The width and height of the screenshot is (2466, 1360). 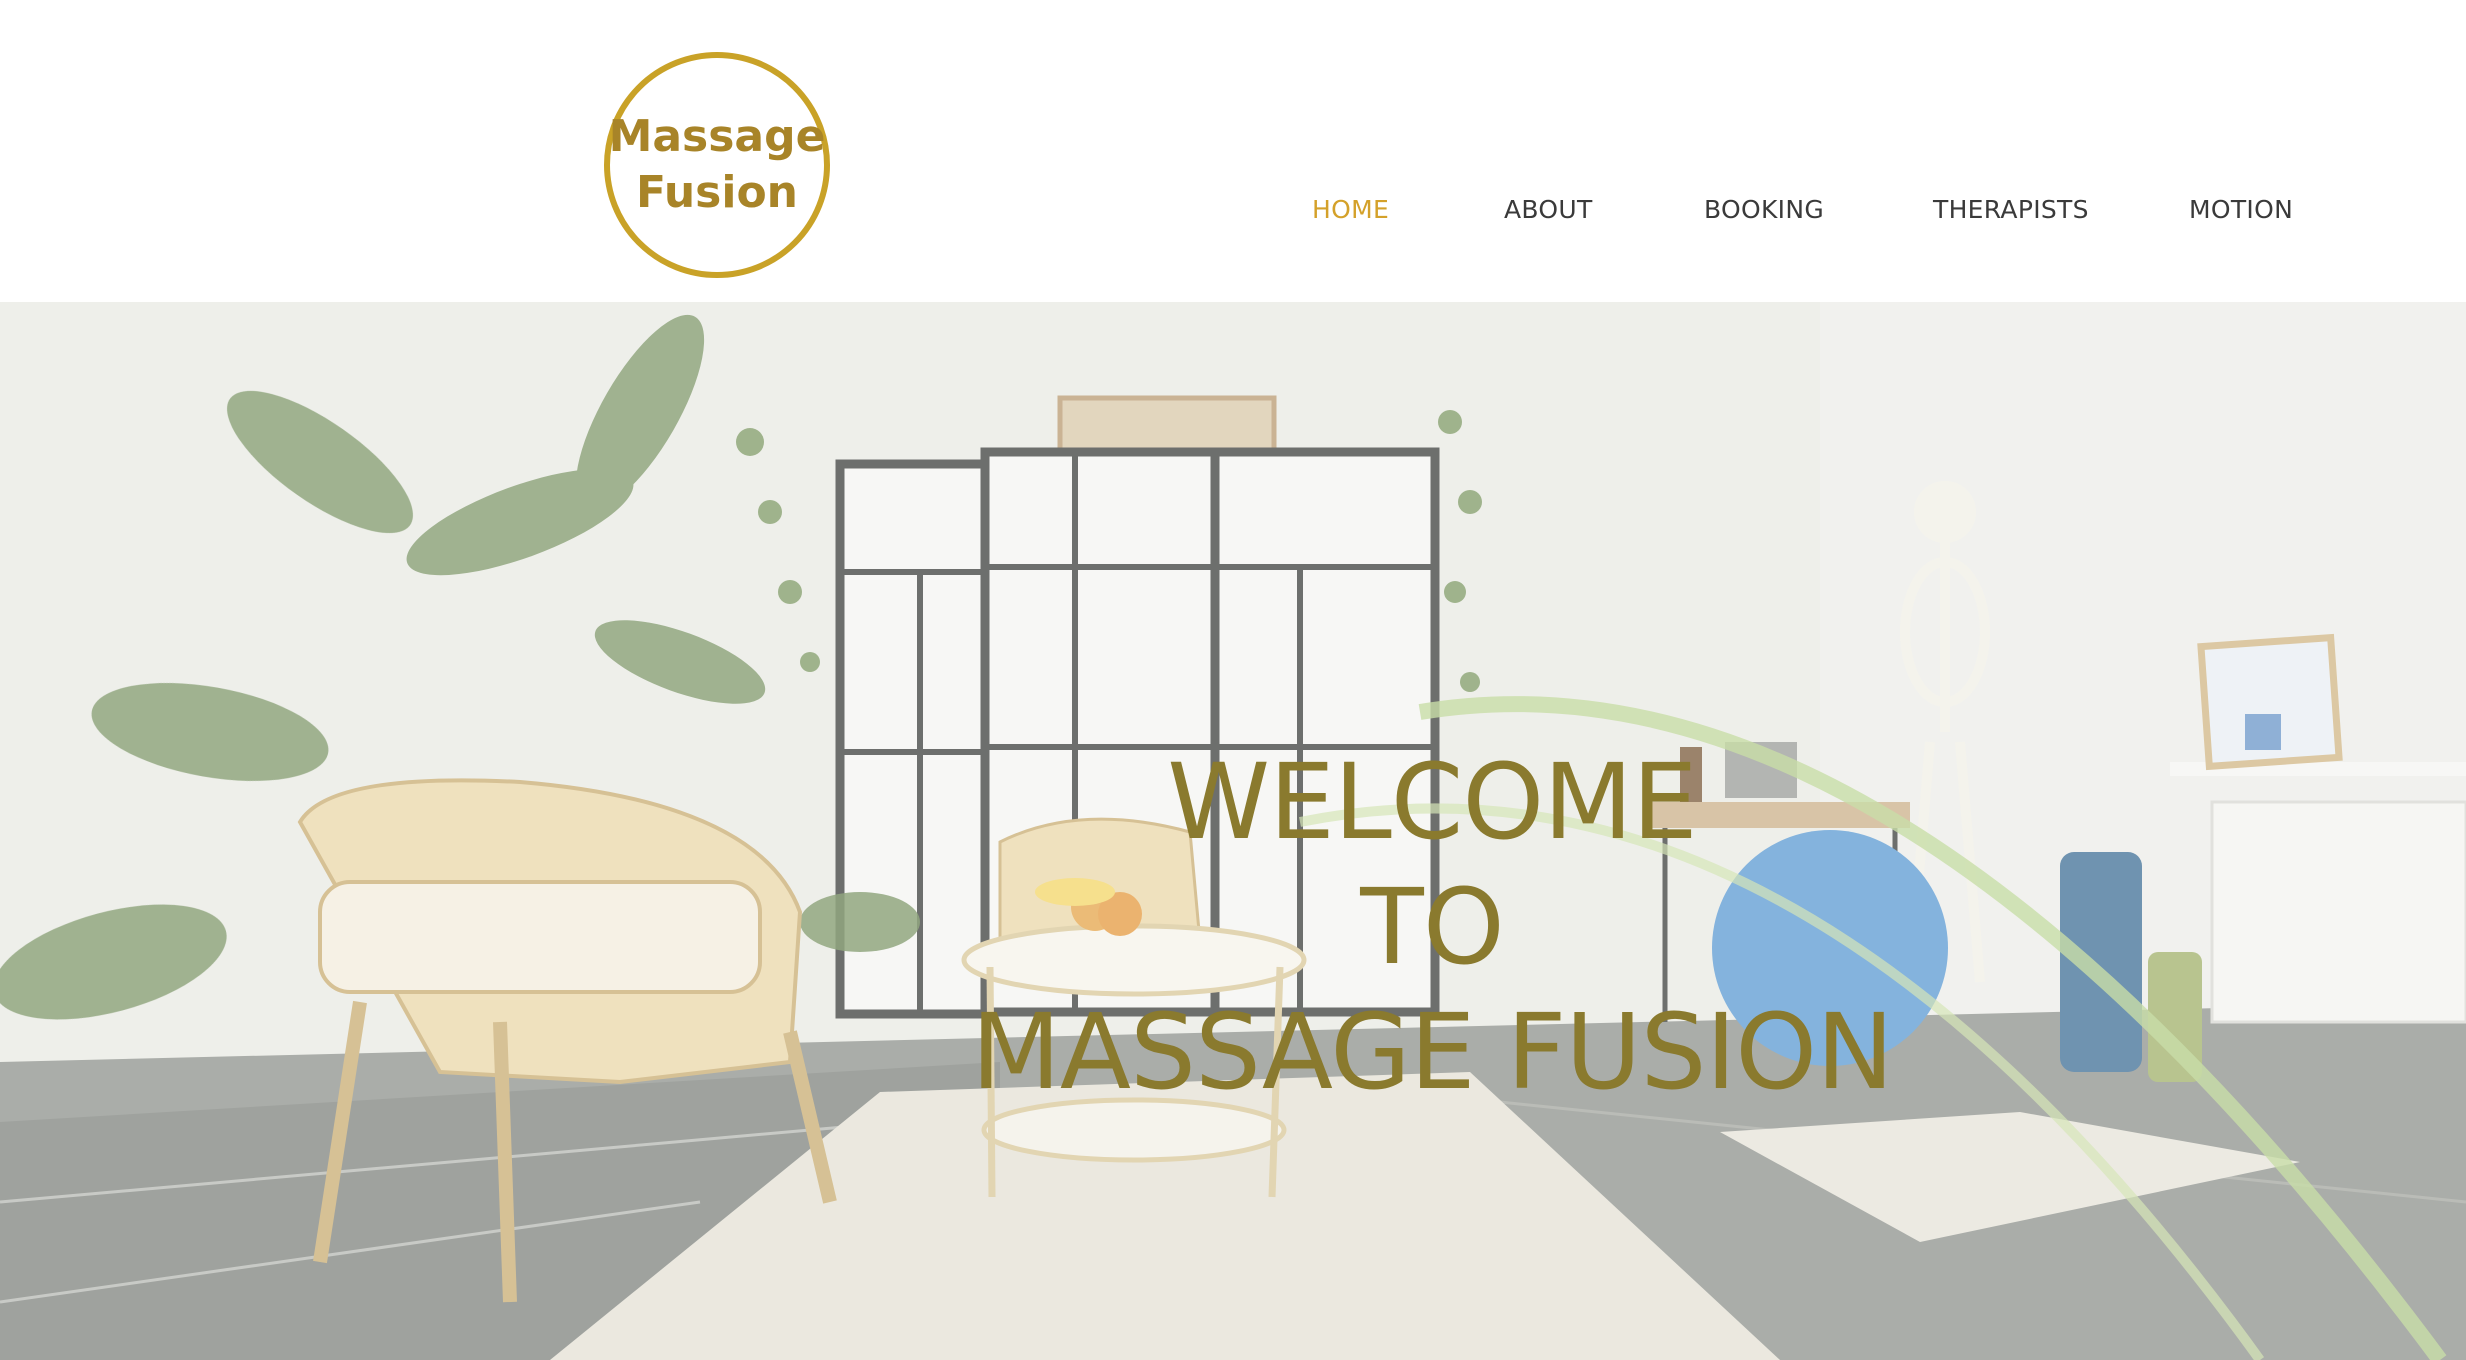 I want to click on nav-item-motion: MOTION, so click(x=2241, y=210).